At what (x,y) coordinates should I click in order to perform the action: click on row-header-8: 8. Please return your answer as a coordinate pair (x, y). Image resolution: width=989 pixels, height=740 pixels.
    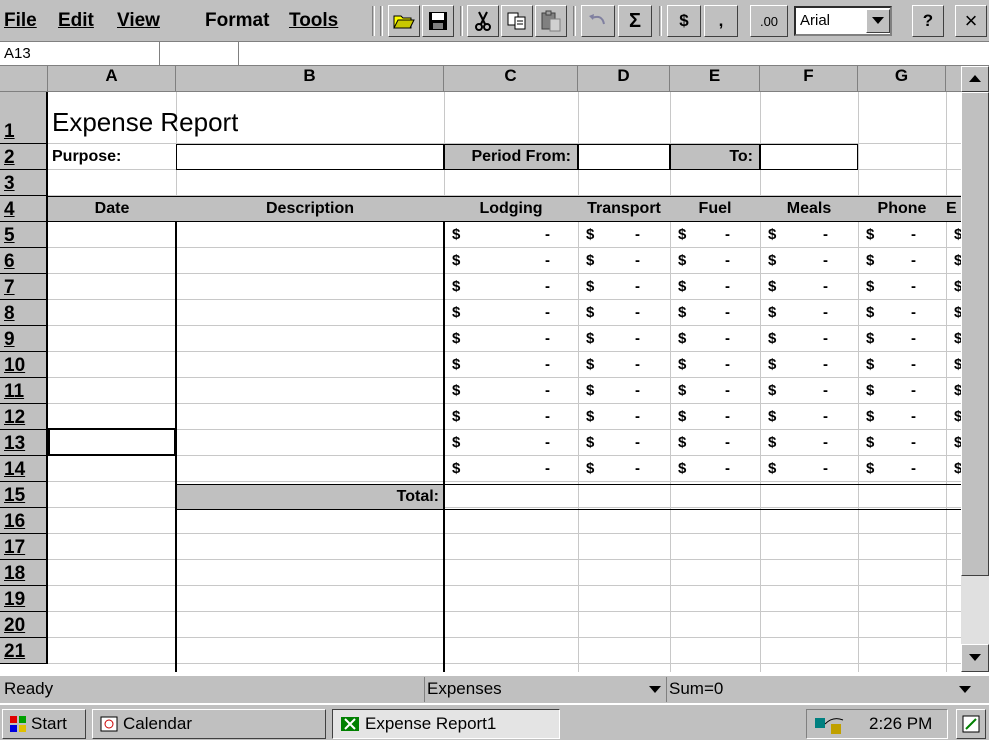
    Looking at the image, I should click on (24, 313).